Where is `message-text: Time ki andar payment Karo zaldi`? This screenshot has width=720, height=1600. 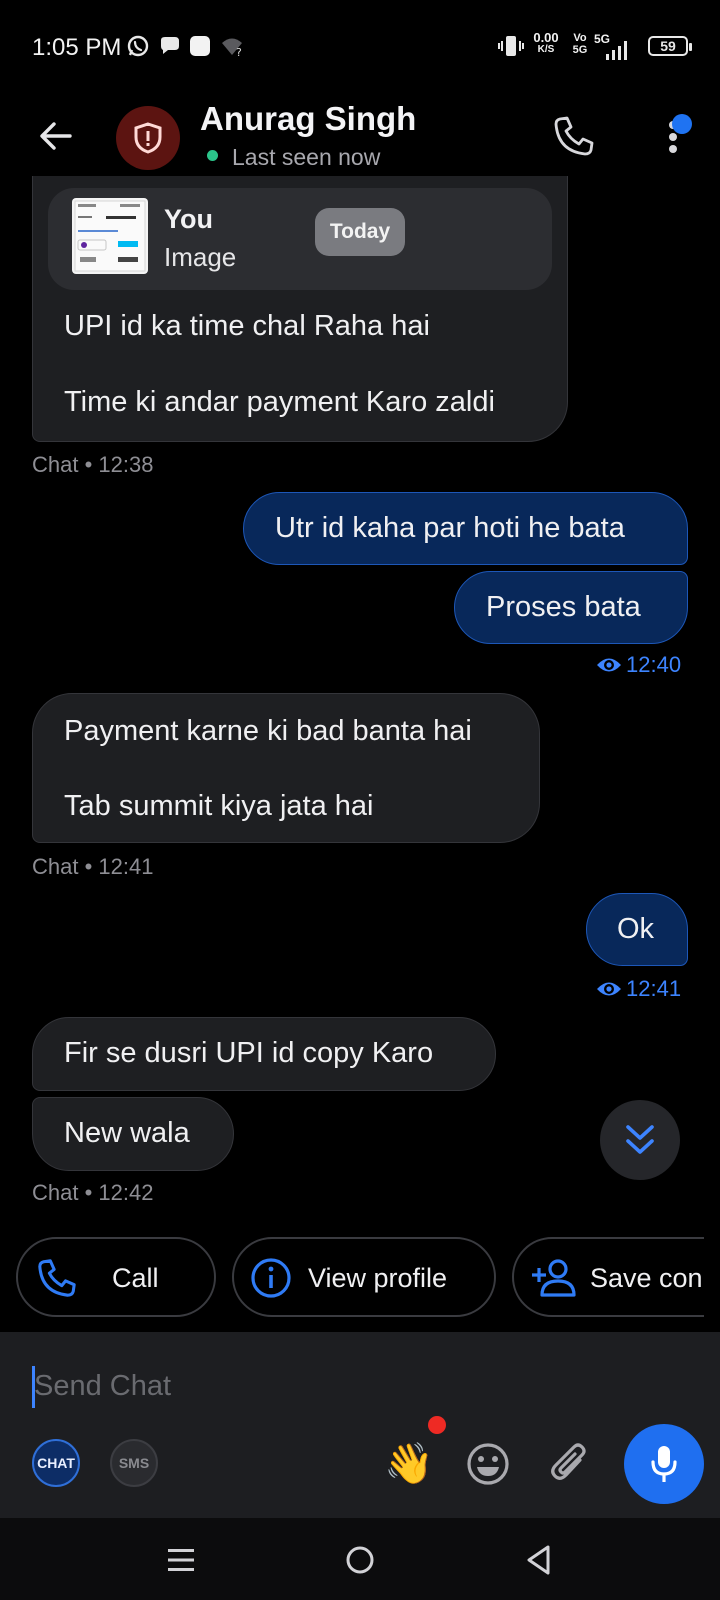
message-text: Time ki andar payment Karo zaldi is located at coordinates (279, 402).